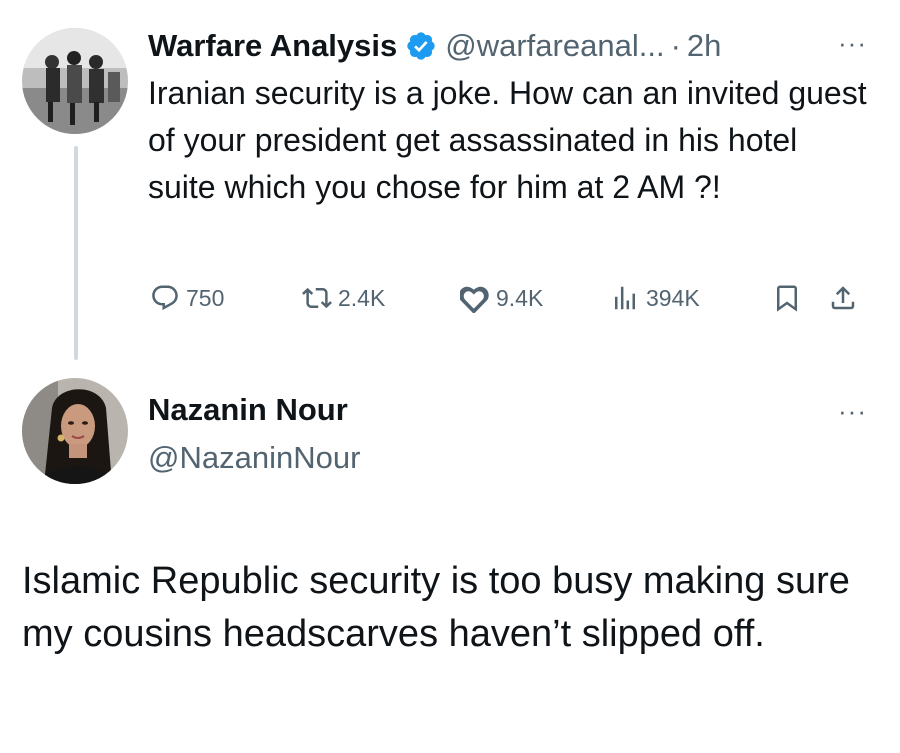  Describe the element at coordinates (317, 298) in the screenshot. I see `retweet-icon` at that location.